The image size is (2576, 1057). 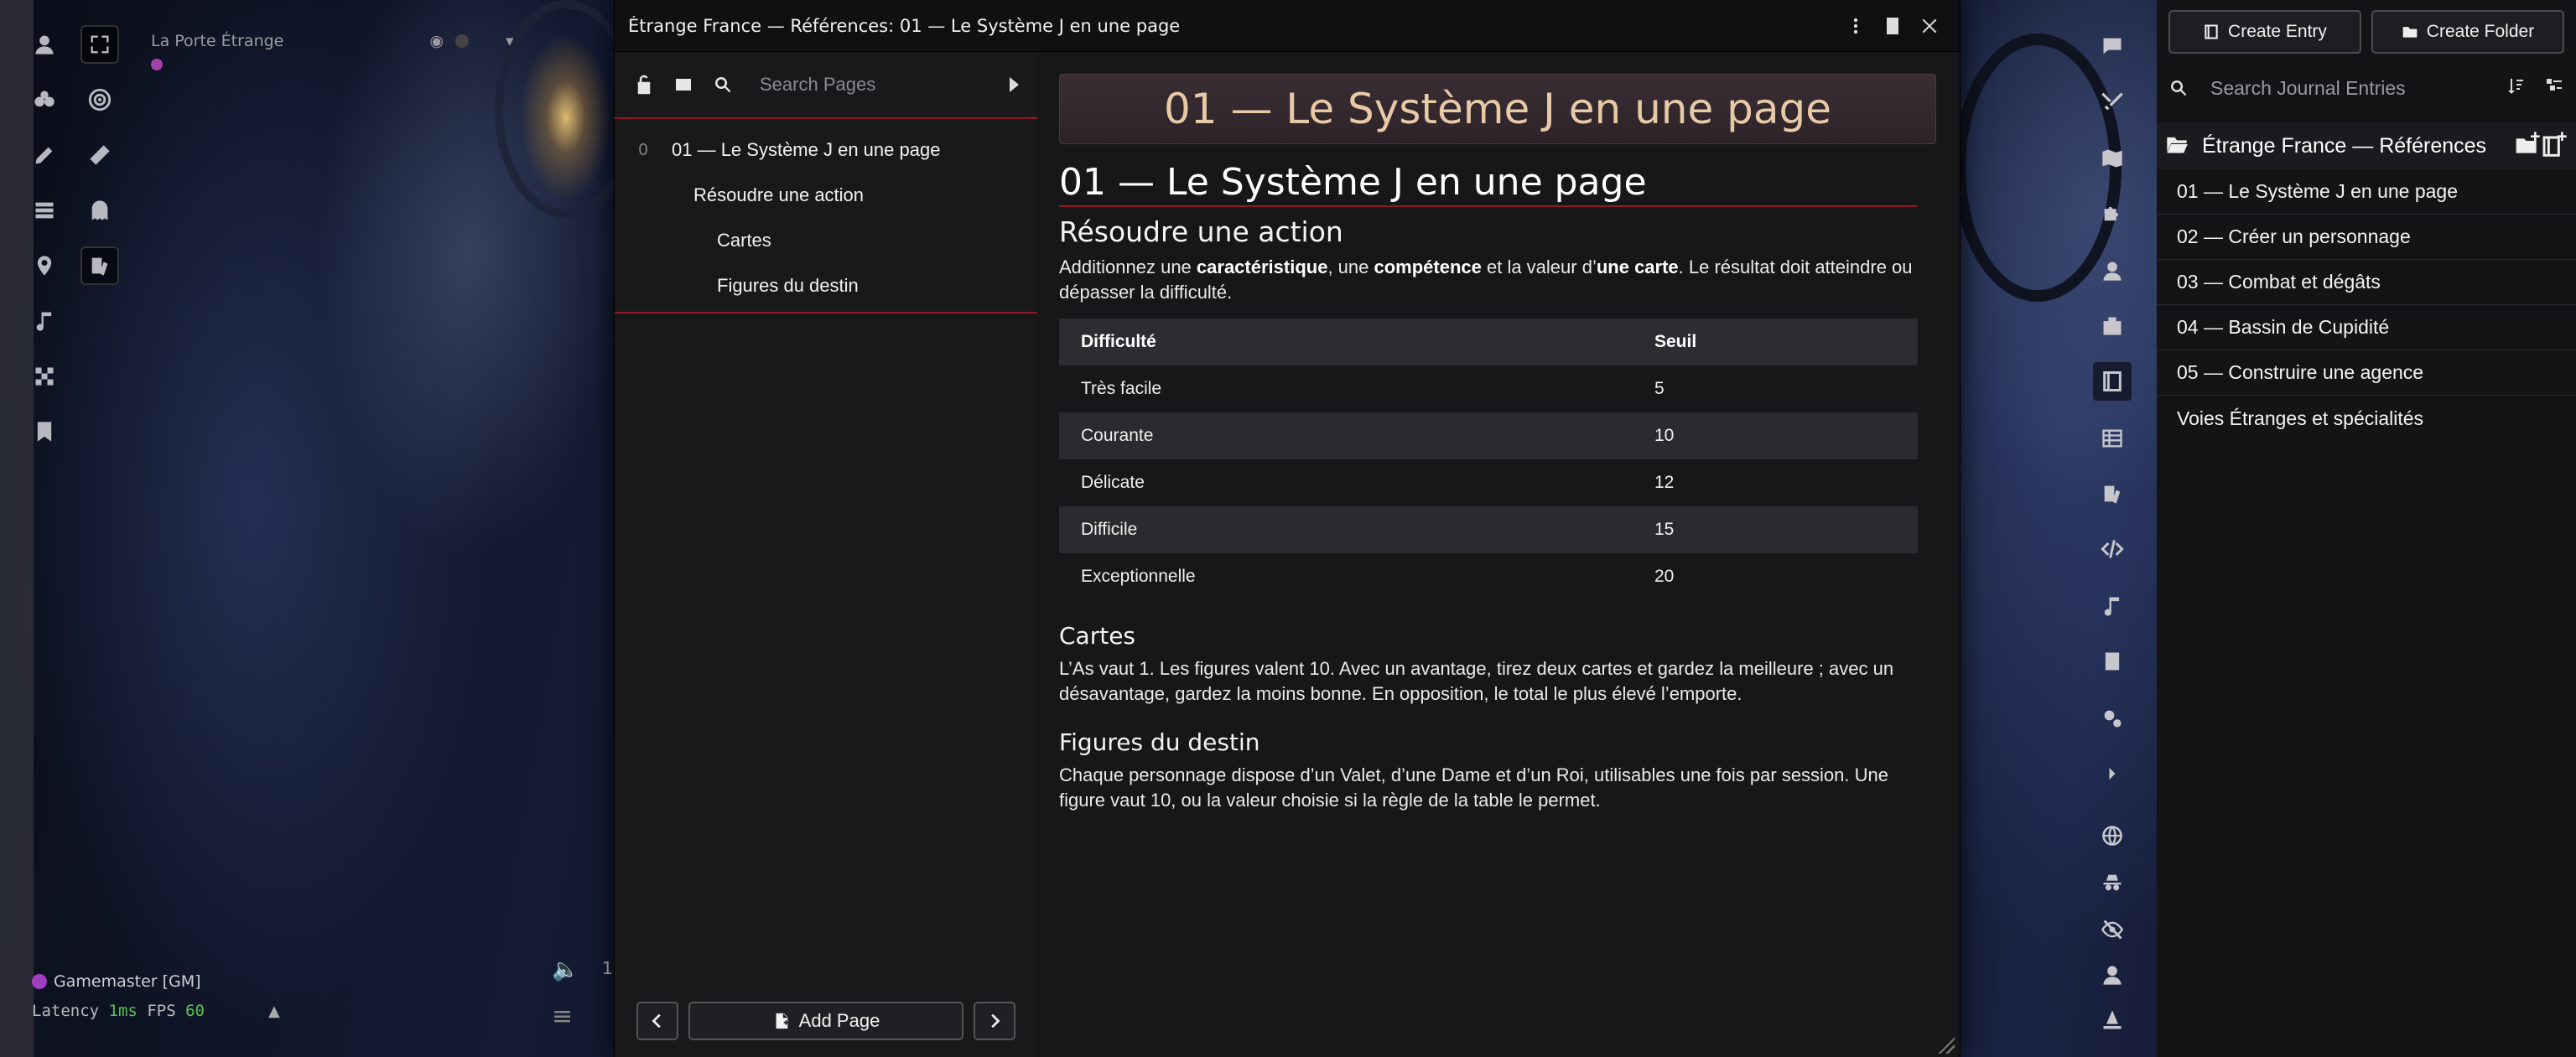 What do you see at coordinates (1346, 577) in the screenshot?
I see `table-cell: Exceptionnelle` at bounding box center [1346, 577].